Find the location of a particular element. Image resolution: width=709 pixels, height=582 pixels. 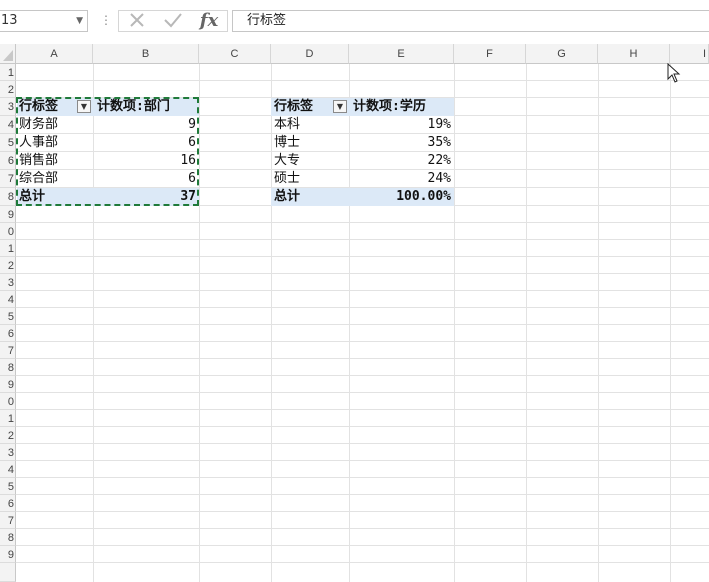

row-header is located at coordinates (8, 572).